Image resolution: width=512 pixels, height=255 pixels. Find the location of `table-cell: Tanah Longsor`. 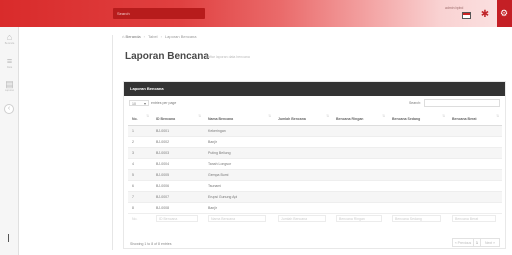

table-cell: Tanah Longsor is located at coordinates (239, 164).